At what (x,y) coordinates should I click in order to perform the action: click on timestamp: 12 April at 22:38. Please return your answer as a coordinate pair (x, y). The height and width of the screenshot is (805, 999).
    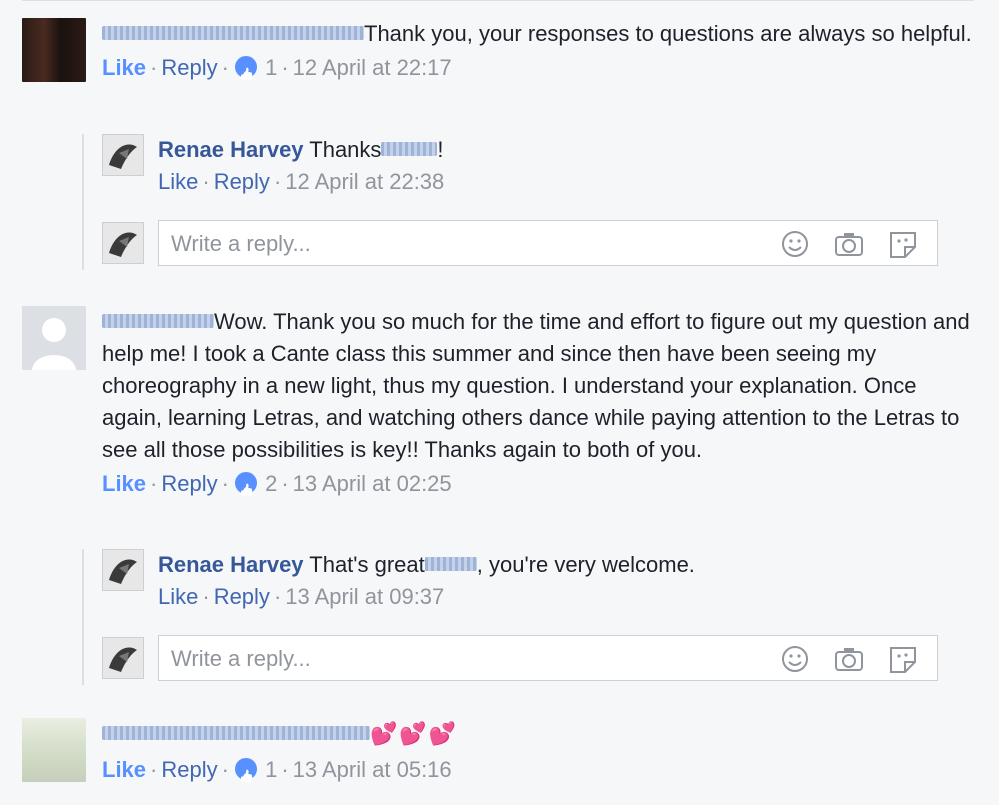
    Looking at the image, I should click on (364, 181).